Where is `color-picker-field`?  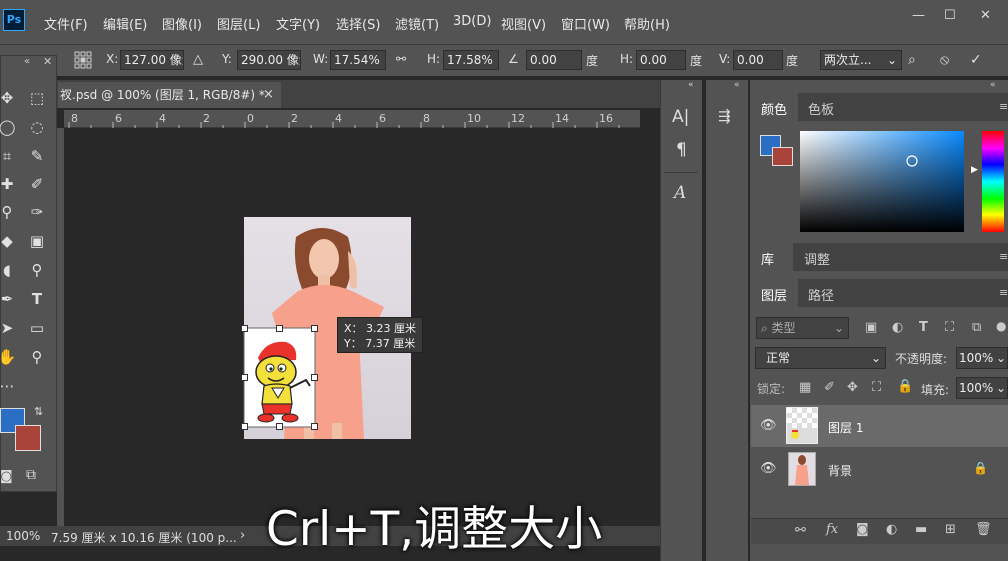 color-picker-field is located at coordinates (882, 181).